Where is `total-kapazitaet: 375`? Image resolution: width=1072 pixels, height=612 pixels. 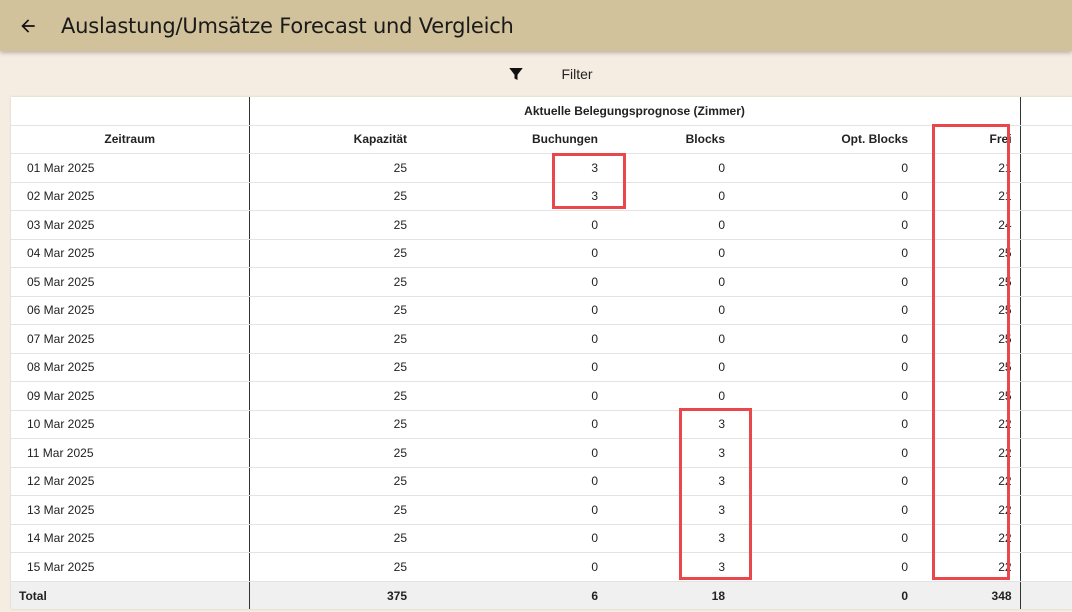 total-kapazitaet: 375 is located at coordinates (332, 595).